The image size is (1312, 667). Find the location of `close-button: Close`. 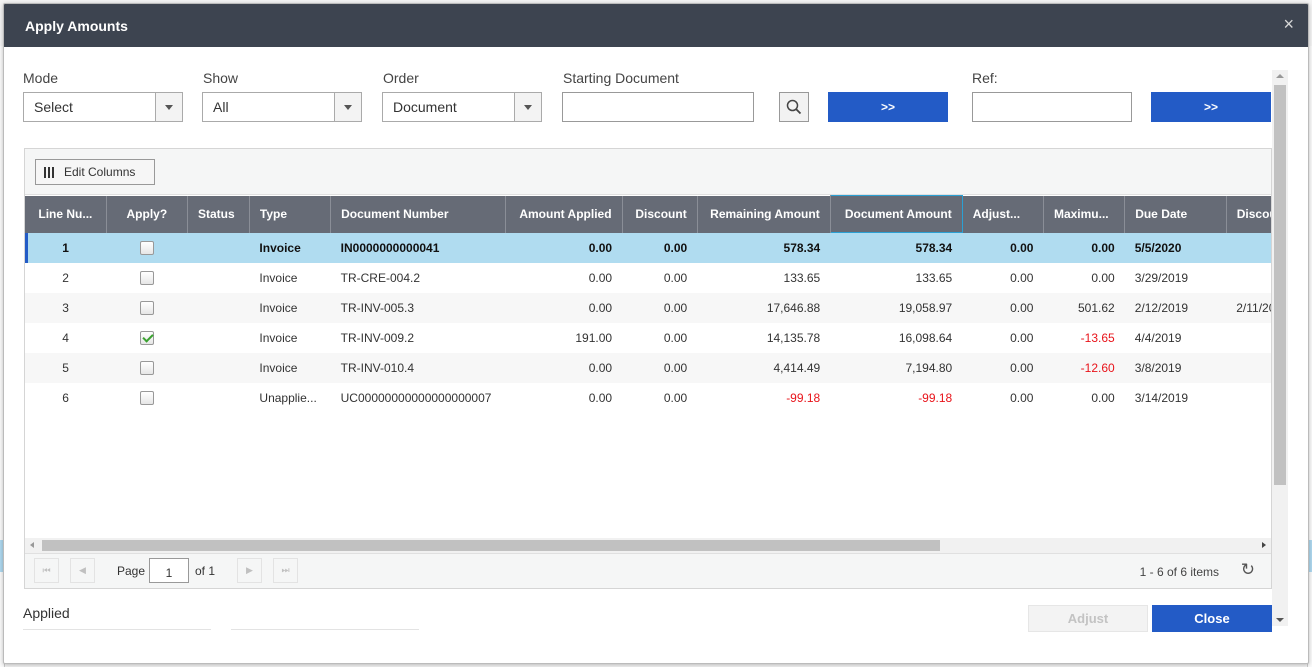

close-button: Close is located at coordinates (1212, 618).